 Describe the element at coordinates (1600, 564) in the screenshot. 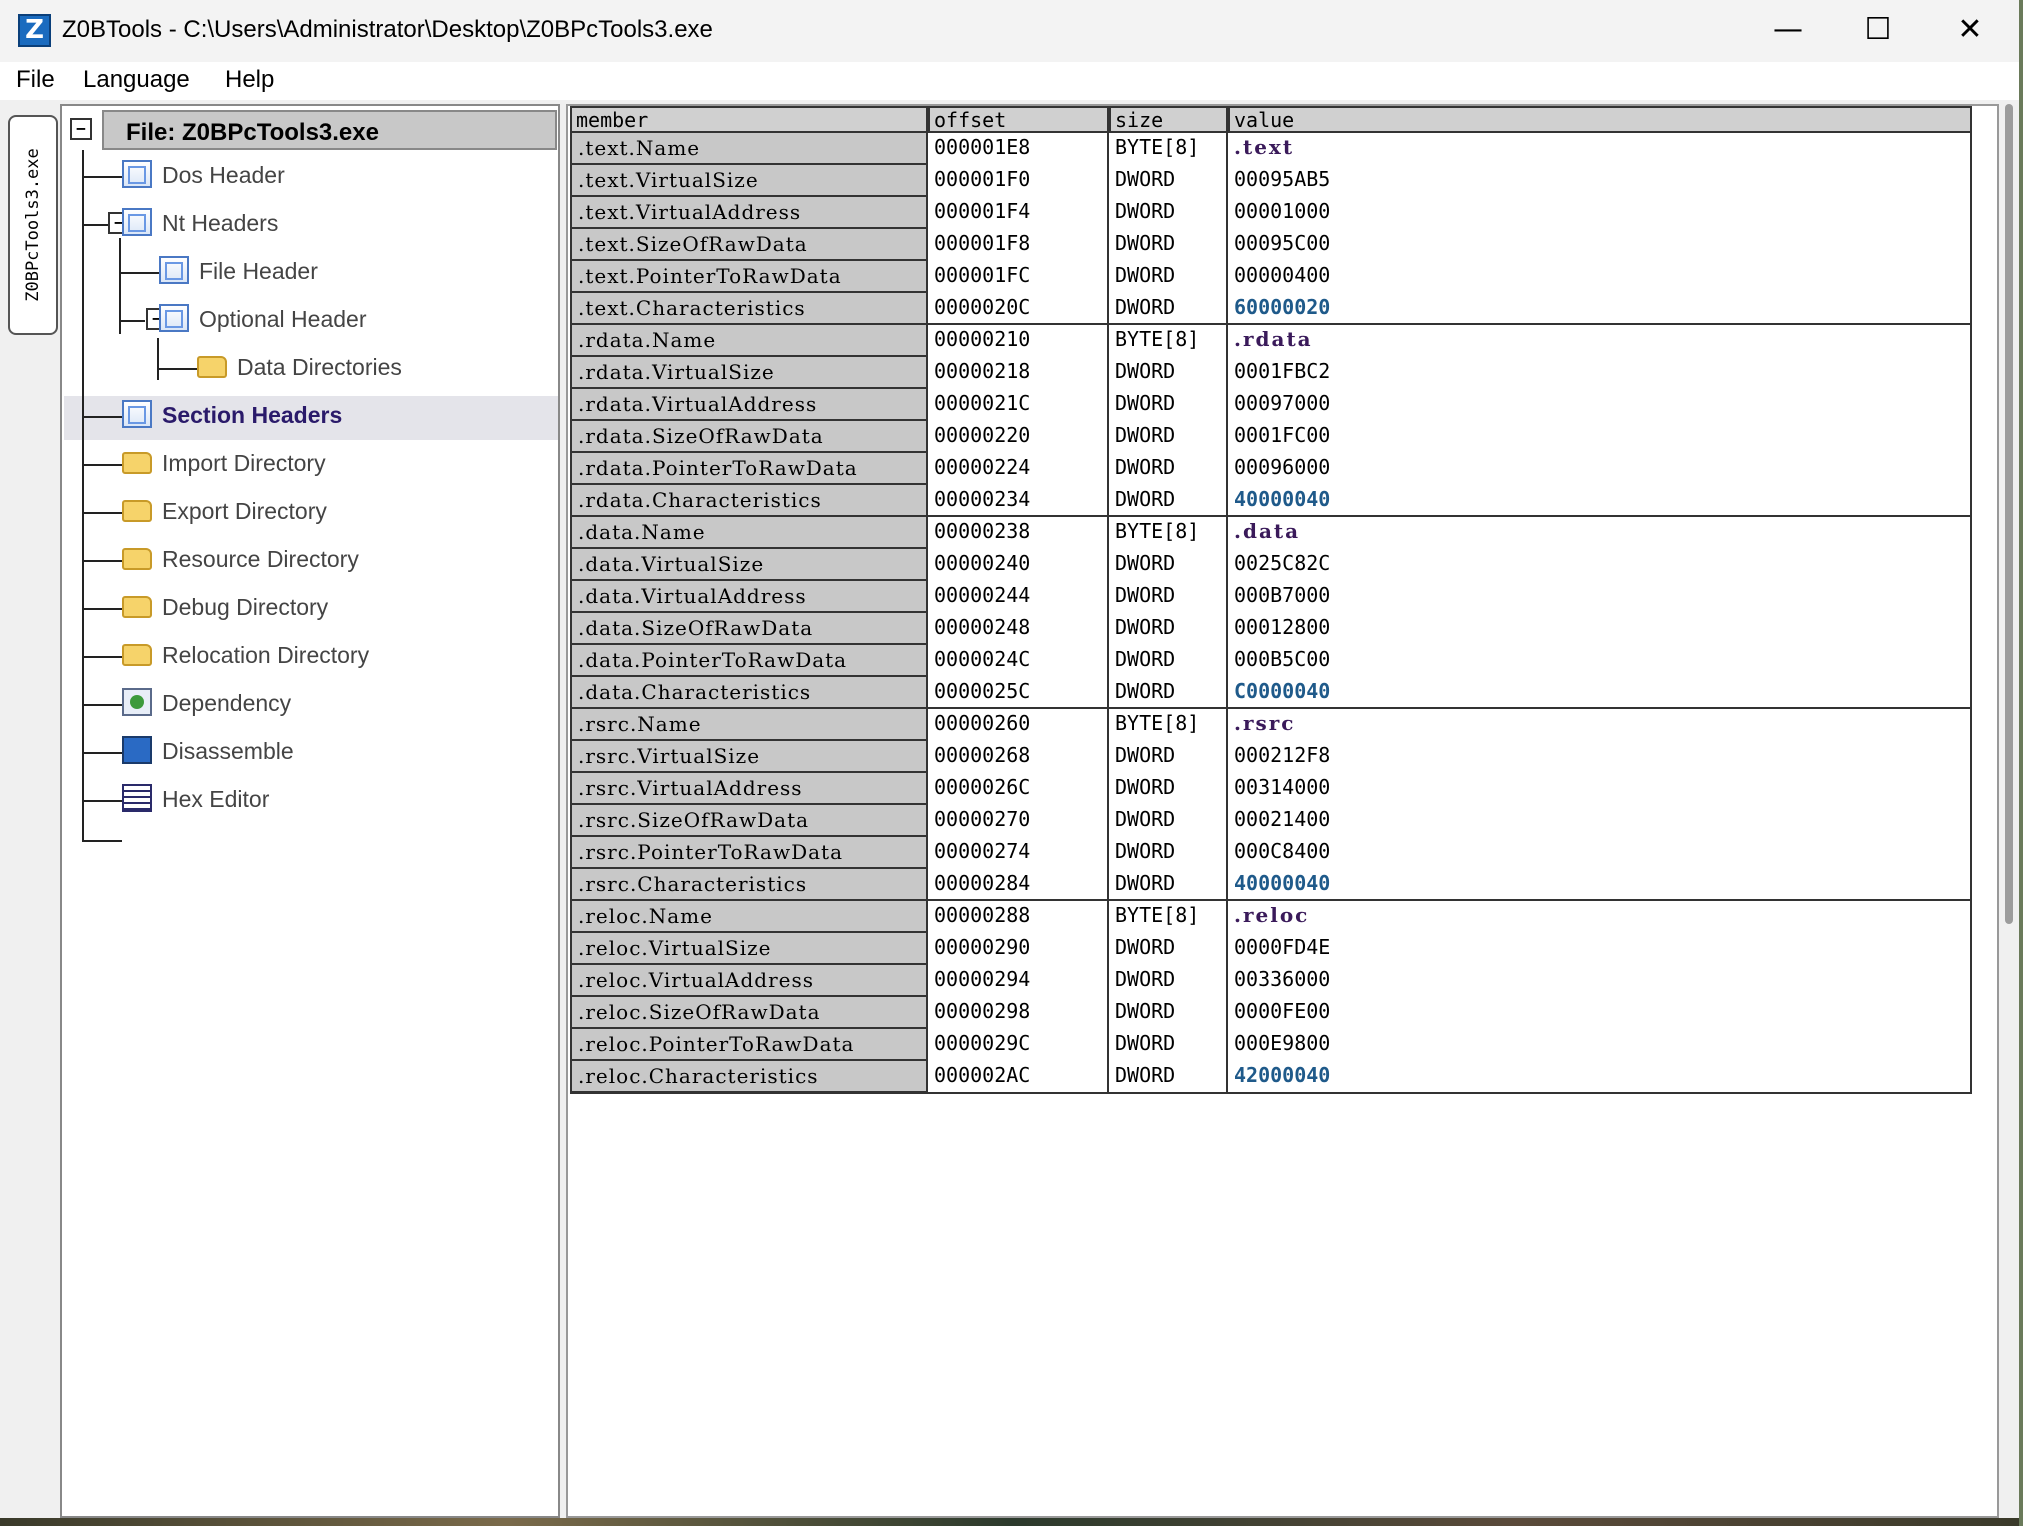

I see `cell-value: 0025C82C` at that location.